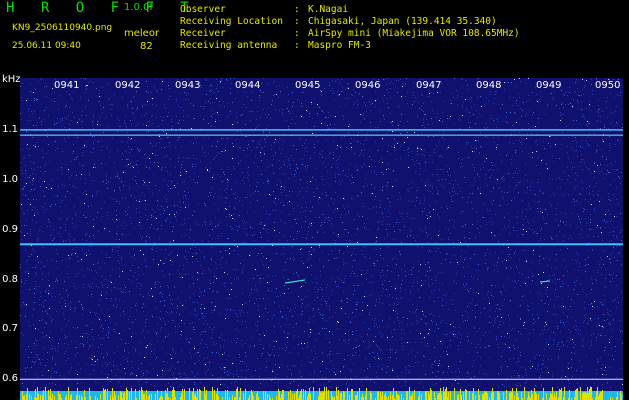 The image size is (629, 400). What do you see at coordinates (10, 279) in the screenshot?
I see `y-tick-label: 0.8` at bounding box center [10, 279].